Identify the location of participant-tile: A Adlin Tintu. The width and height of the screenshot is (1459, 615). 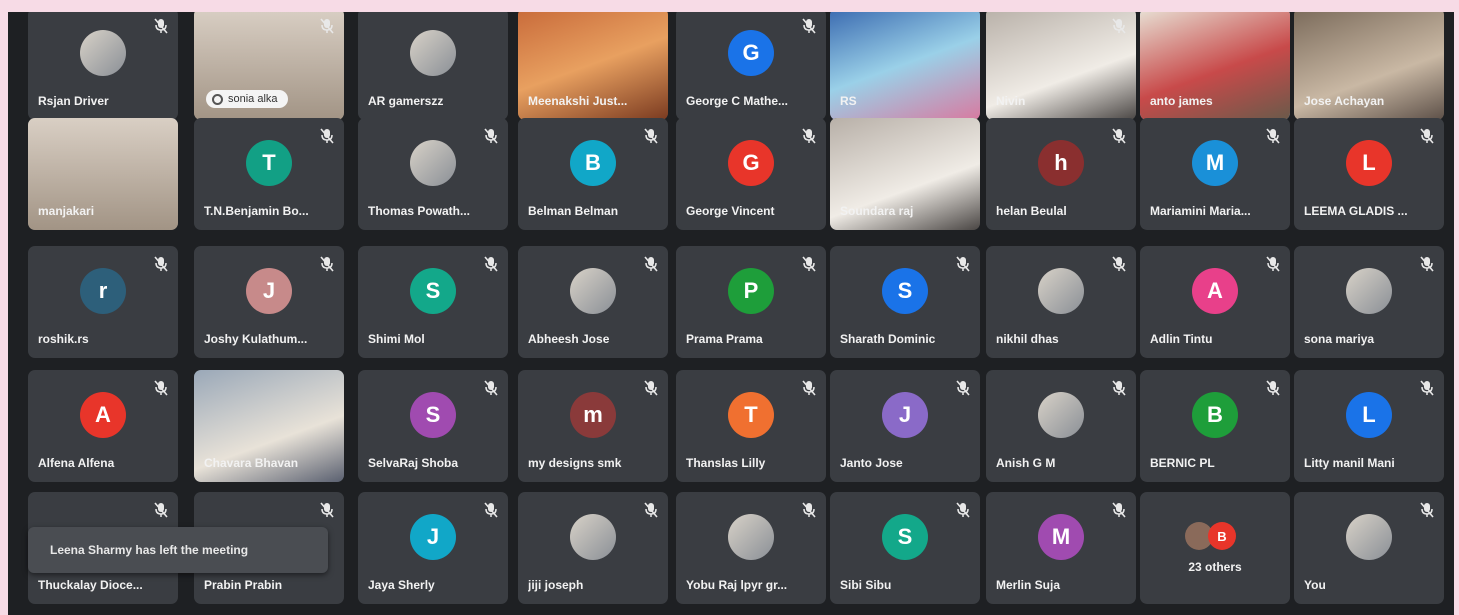
(1215, 302).